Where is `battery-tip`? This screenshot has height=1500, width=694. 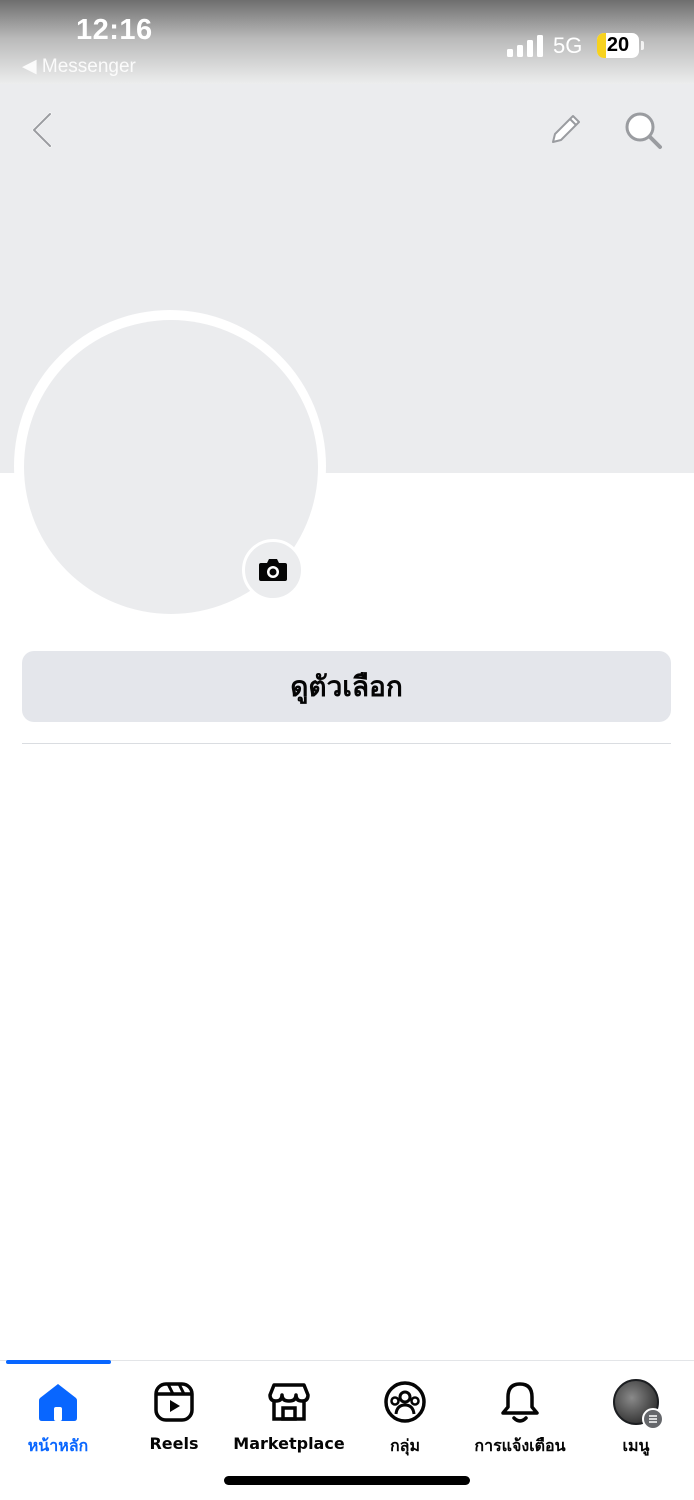 battery-tip is located at coordinates (642, 45).